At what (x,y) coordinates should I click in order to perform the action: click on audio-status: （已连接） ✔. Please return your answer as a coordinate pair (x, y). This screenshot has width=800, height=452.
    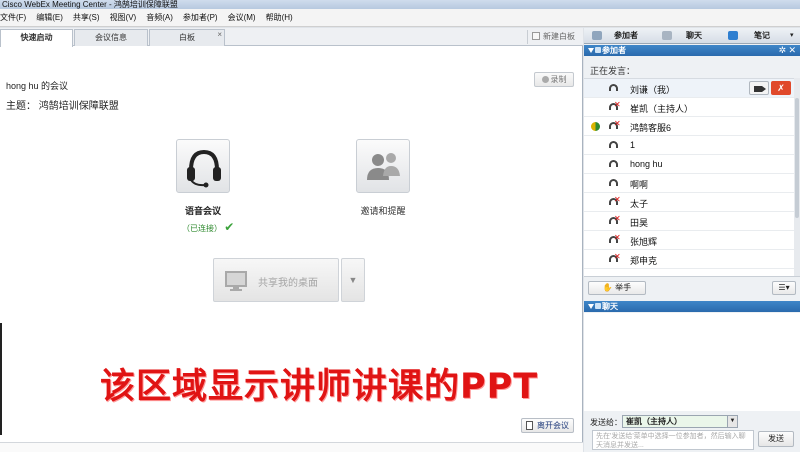
    Looking at the image, I should click on (208, 227).